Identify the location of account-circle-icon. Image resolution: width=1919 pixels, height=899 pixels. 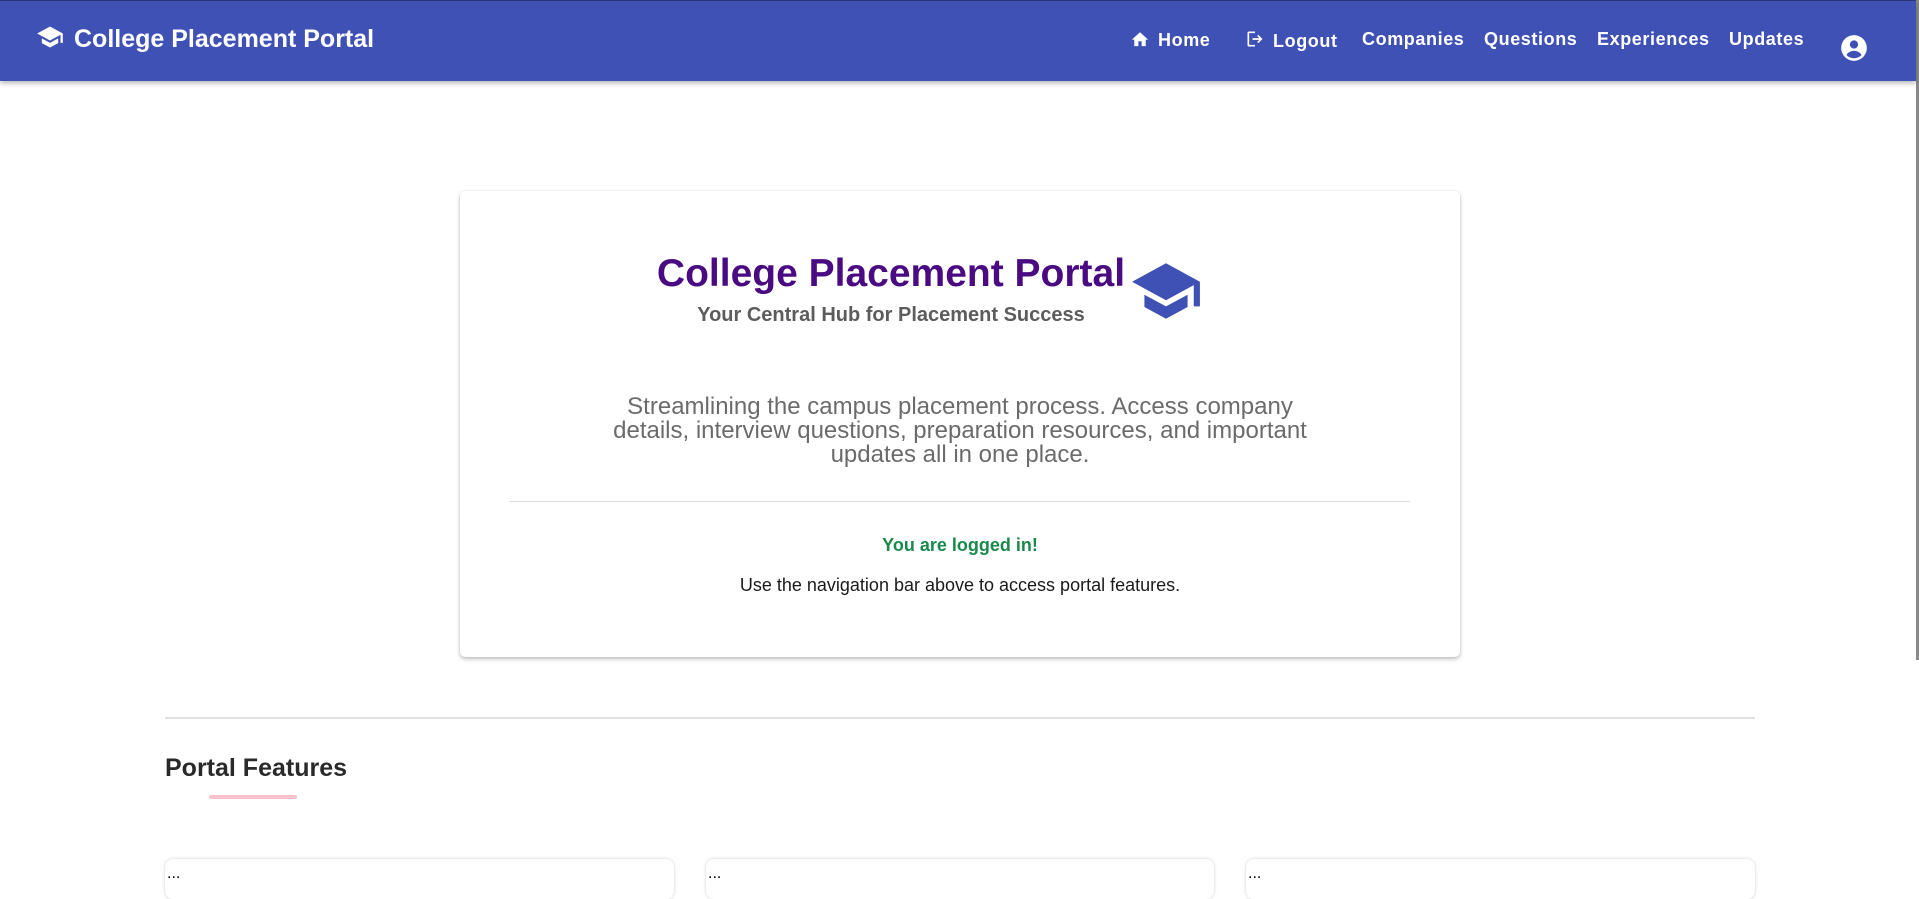
(1854, 50).